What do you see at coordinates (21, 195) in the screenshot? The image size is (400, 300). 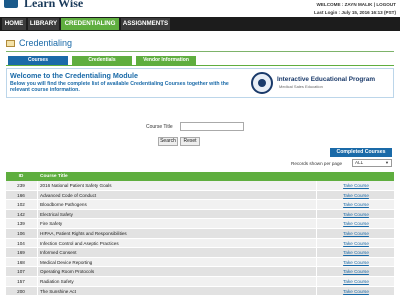 I see `row-id: 166` at bounding box center [21, 195].